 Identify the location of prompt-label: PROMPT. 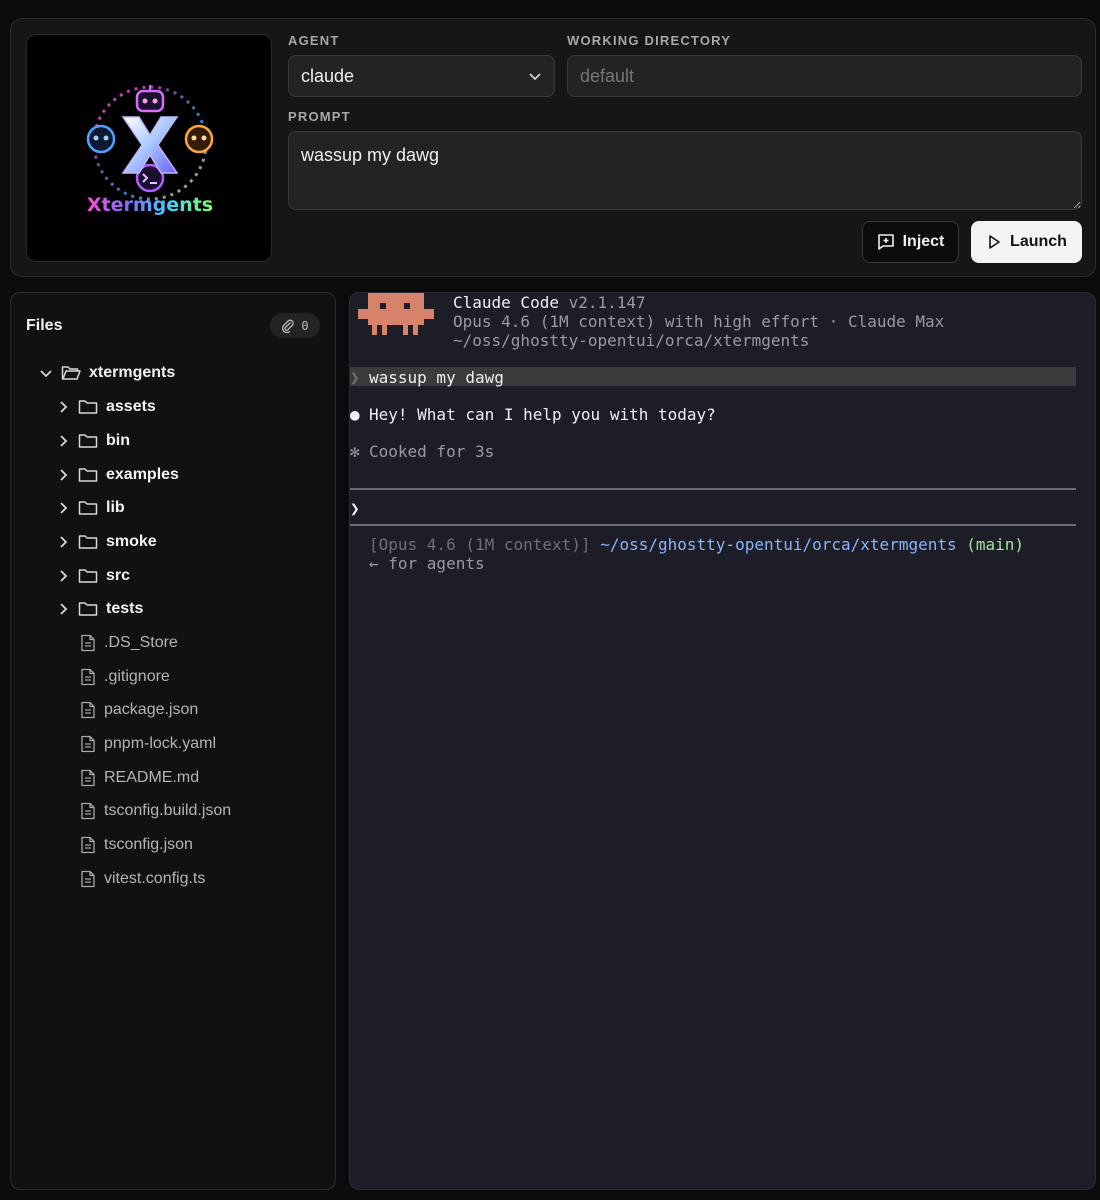
(319, 116).